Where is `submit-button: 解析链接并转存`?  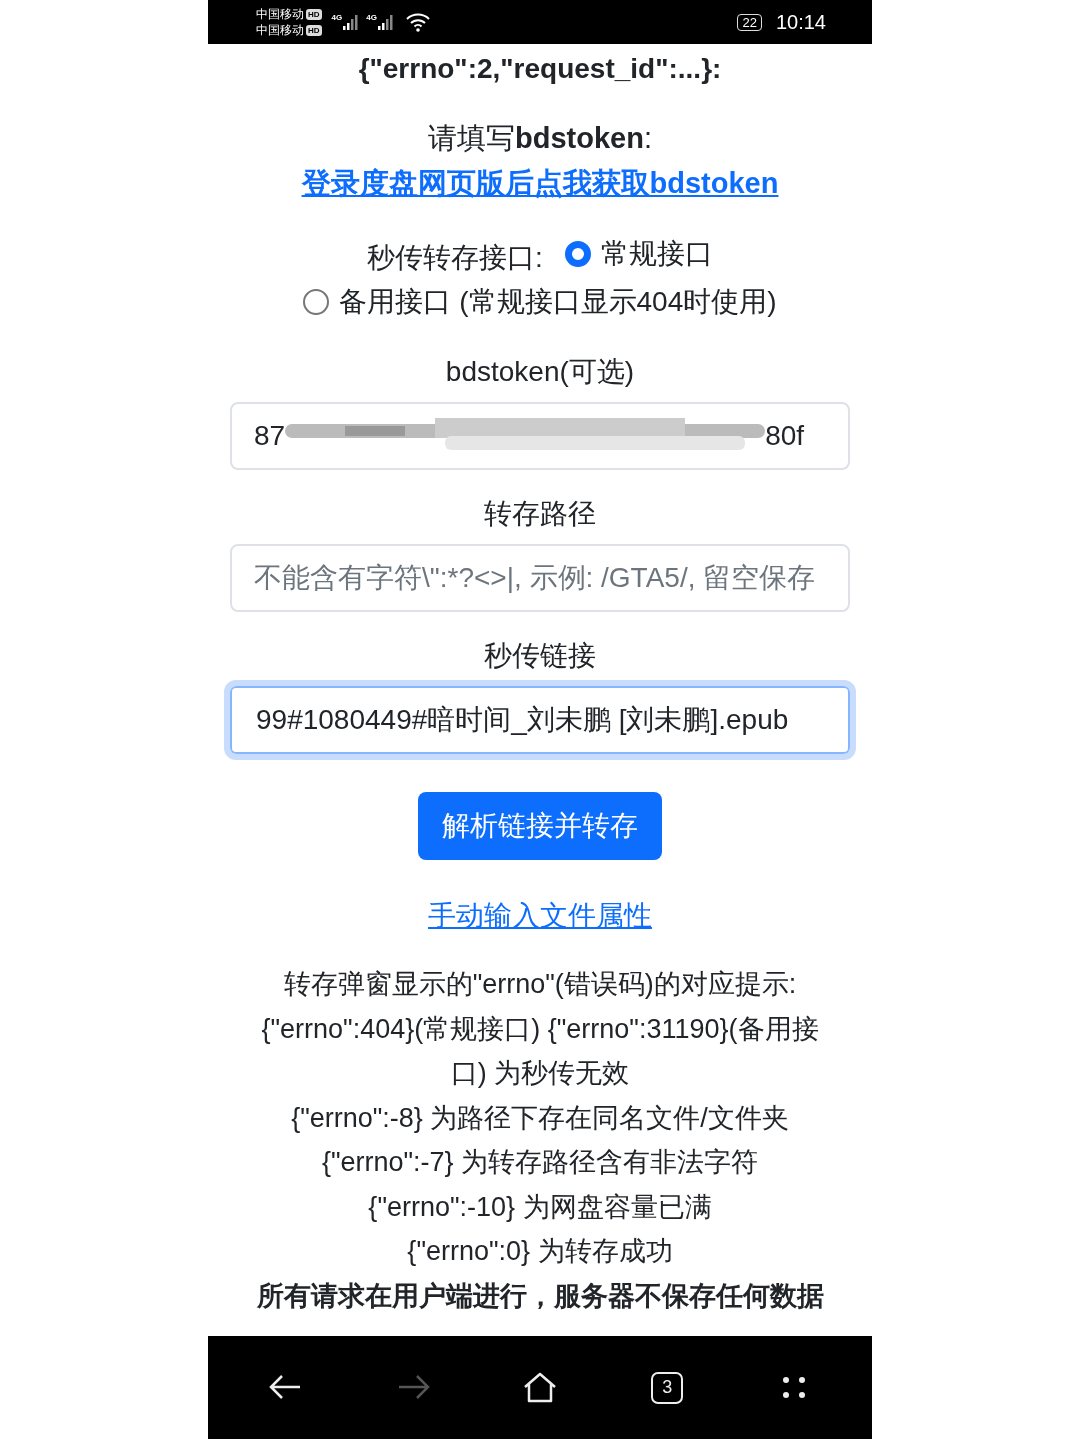 submit-button: 解析链接并转存 is located at coordinates (540, 826).